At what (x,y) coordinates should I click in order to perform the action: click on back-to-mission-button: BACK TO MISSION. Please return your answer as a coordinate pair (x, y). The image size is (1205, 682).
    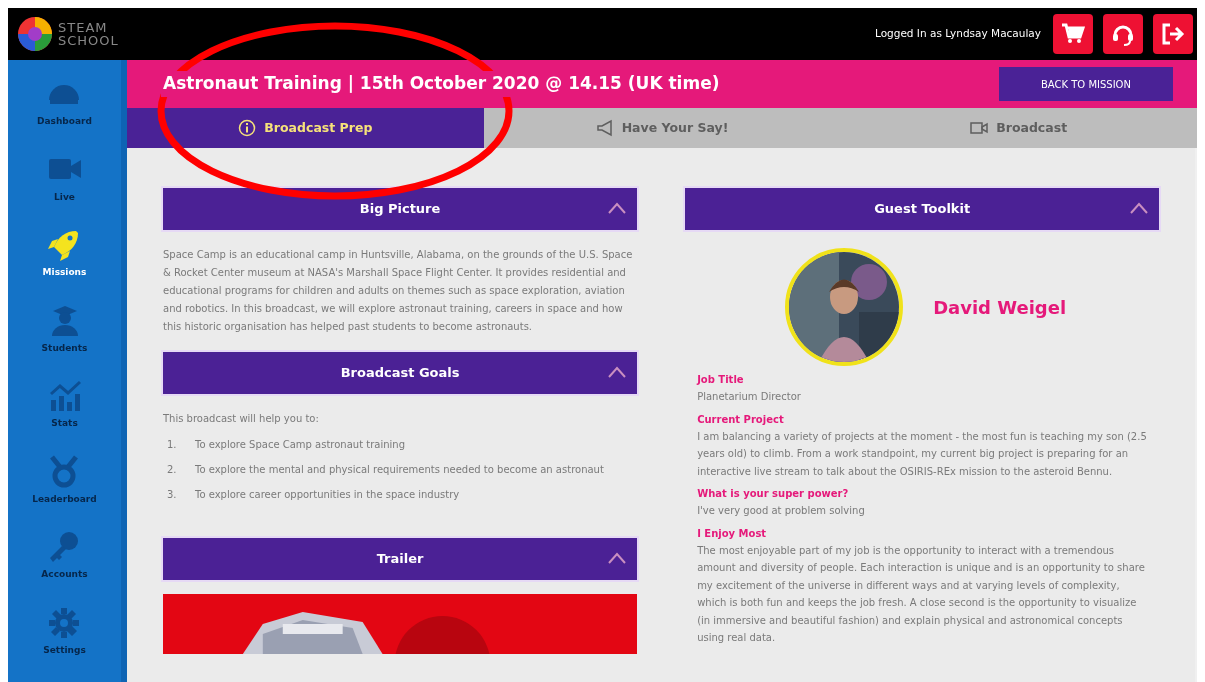
    Looking at the image, I should click on (1086, 84).